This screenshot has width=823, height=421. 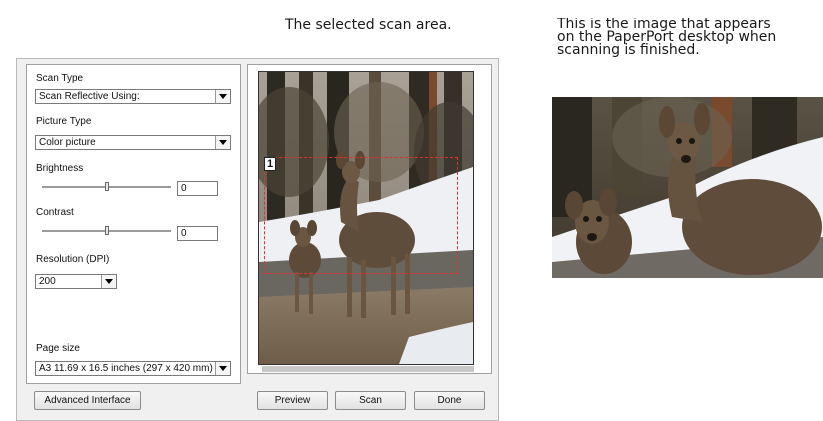 What do you see at coordinates (58, 348) in the screenshot?
I see `page-size-label: Page size` at bounding box center [58, 348].